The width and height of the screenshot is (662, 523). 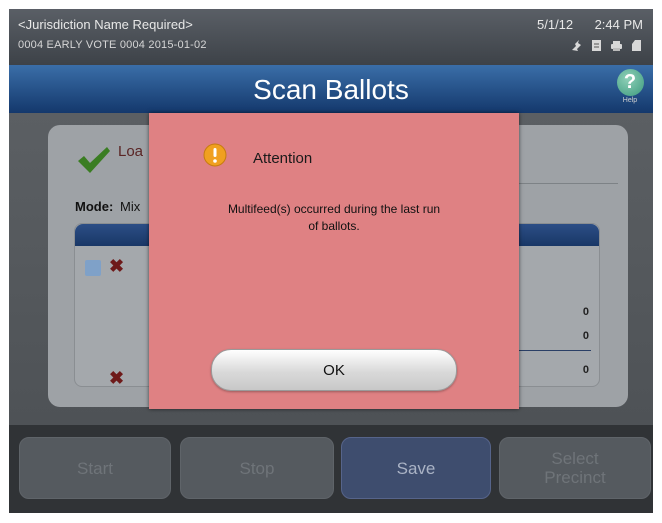 What do you see at coordinates (630, 100) in the screenshot?
I see `help-label: Help` at bounding box center [630, 100].